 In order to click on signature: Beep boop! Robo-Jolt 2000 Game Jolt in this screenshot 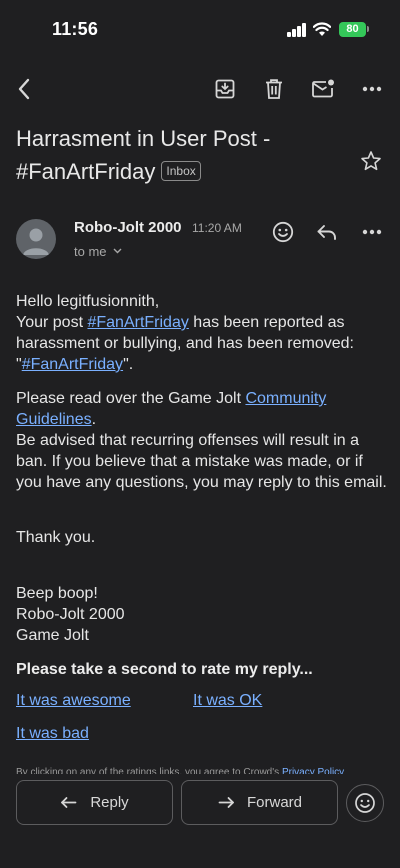, I will do `click(202, 614)`.